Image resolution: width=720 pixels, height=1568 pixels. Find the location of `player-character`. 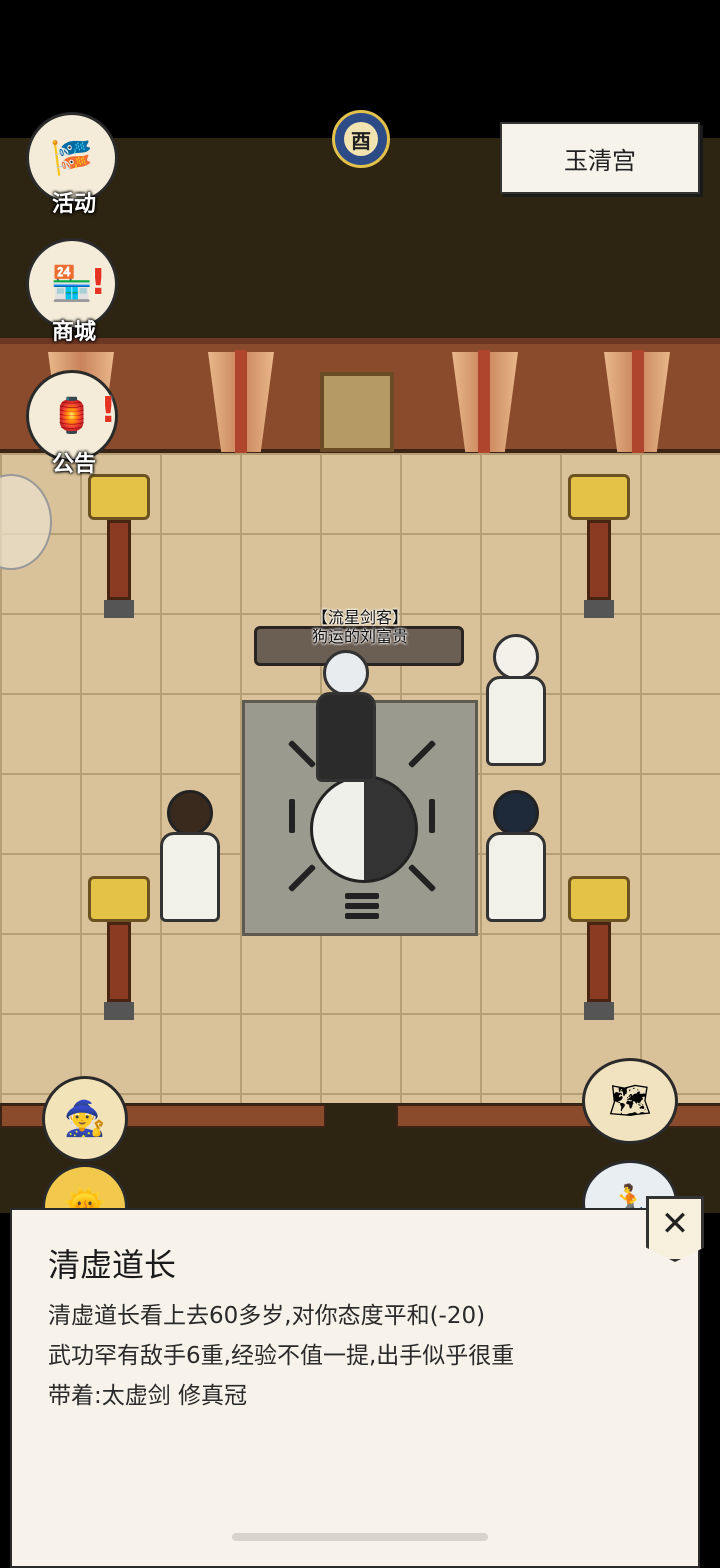

player-character is located at coordinates (346, 716).